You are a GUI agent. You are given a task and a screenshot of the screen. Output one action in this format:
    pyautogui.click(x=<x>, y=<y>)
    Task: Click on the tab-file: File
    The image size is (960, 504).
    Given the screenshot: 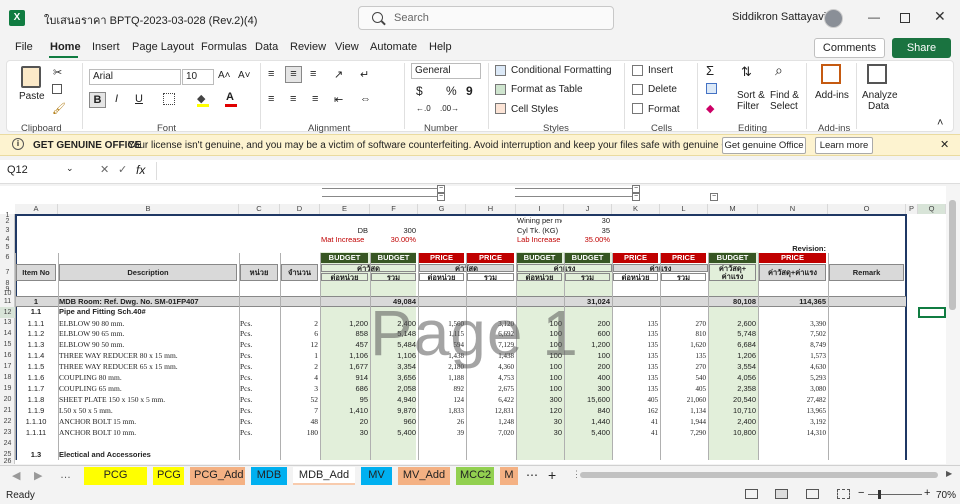 What is the action you would take?
    pyautogui.click(x=24, y=47)
    